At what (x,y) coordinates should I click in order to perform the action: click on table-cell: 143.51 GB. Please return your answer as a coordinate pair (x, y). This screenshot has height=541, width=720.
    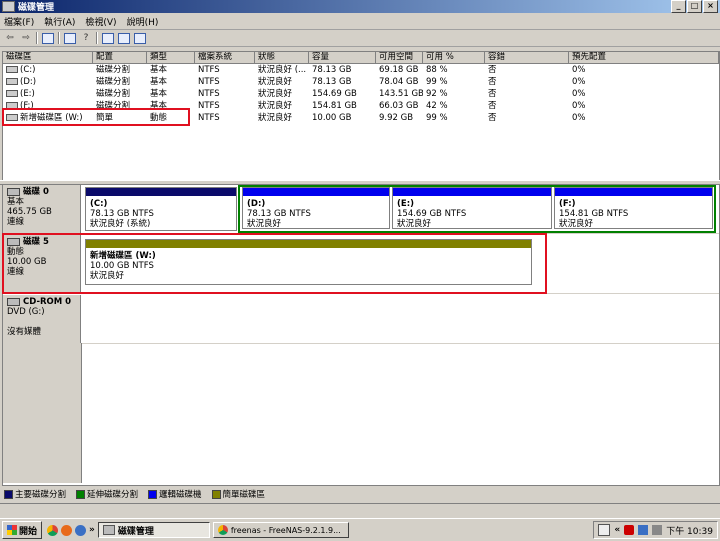
    Looking at the image, I should click on (401, 94).